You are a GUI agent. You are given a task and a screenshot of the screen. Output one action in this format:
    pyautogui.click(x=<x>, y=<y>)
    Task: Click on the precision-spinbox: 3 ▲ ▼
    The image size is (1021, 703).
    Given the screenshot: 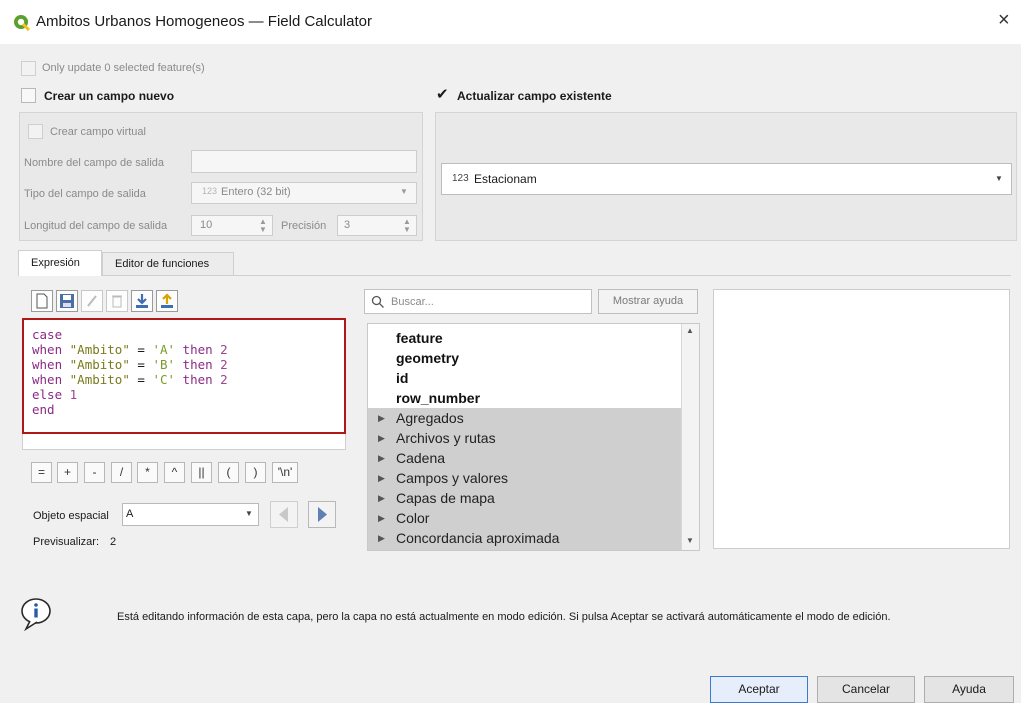 What is the action you would take?
    pyautogui.click(x=377, y=225)
    